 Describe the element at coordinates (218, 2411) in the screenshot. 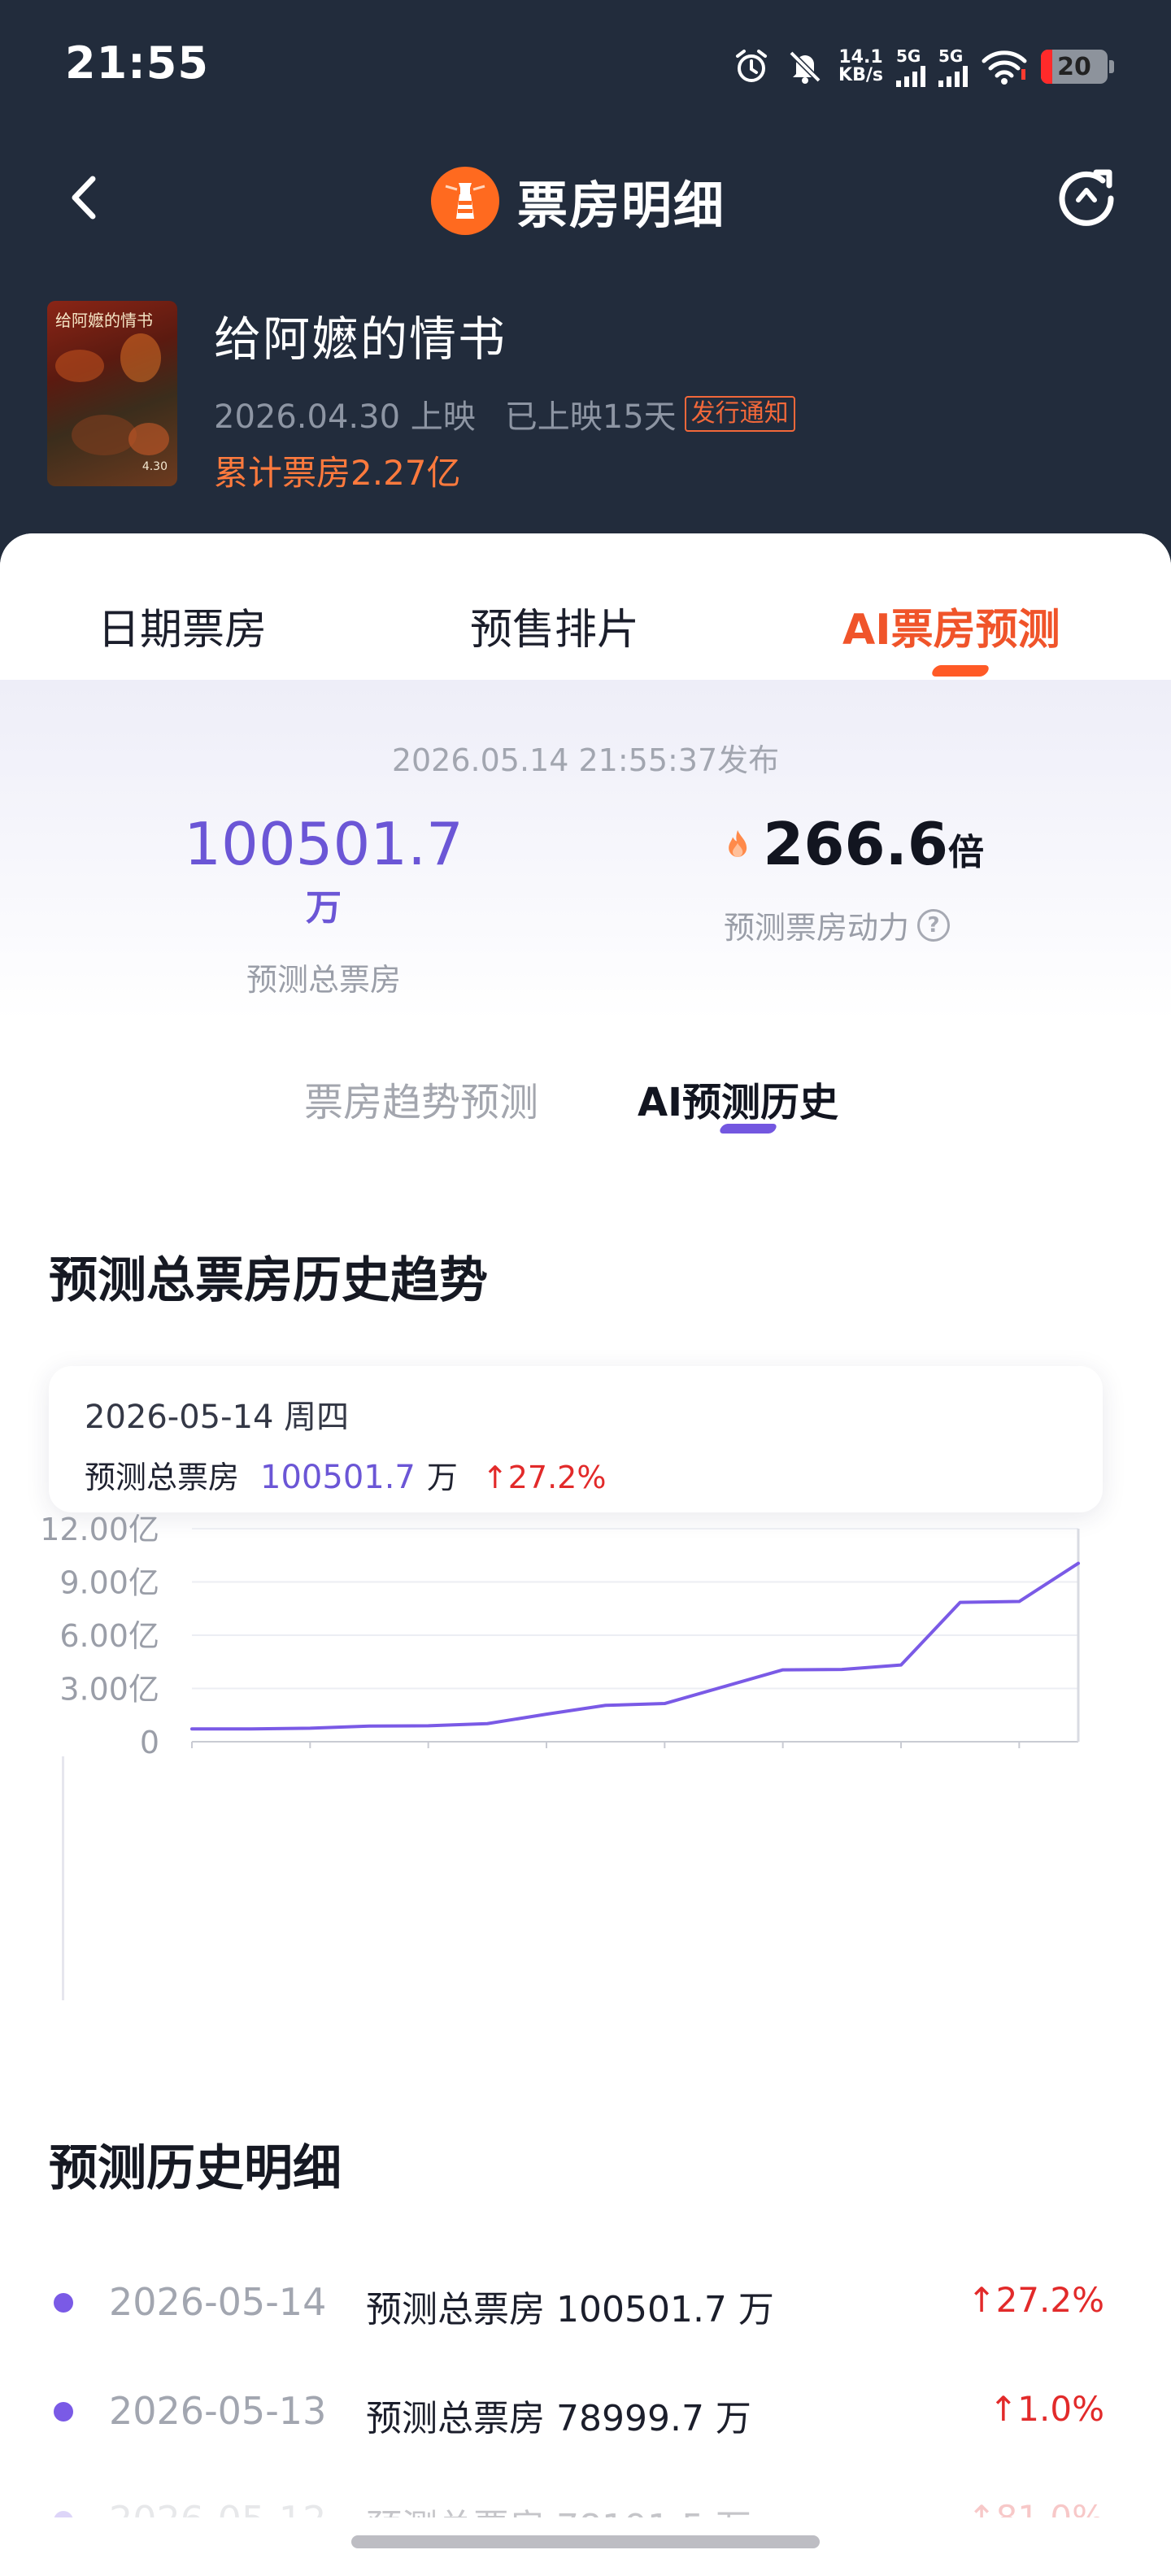

I see `history-date: 2026-05-13` at that location.